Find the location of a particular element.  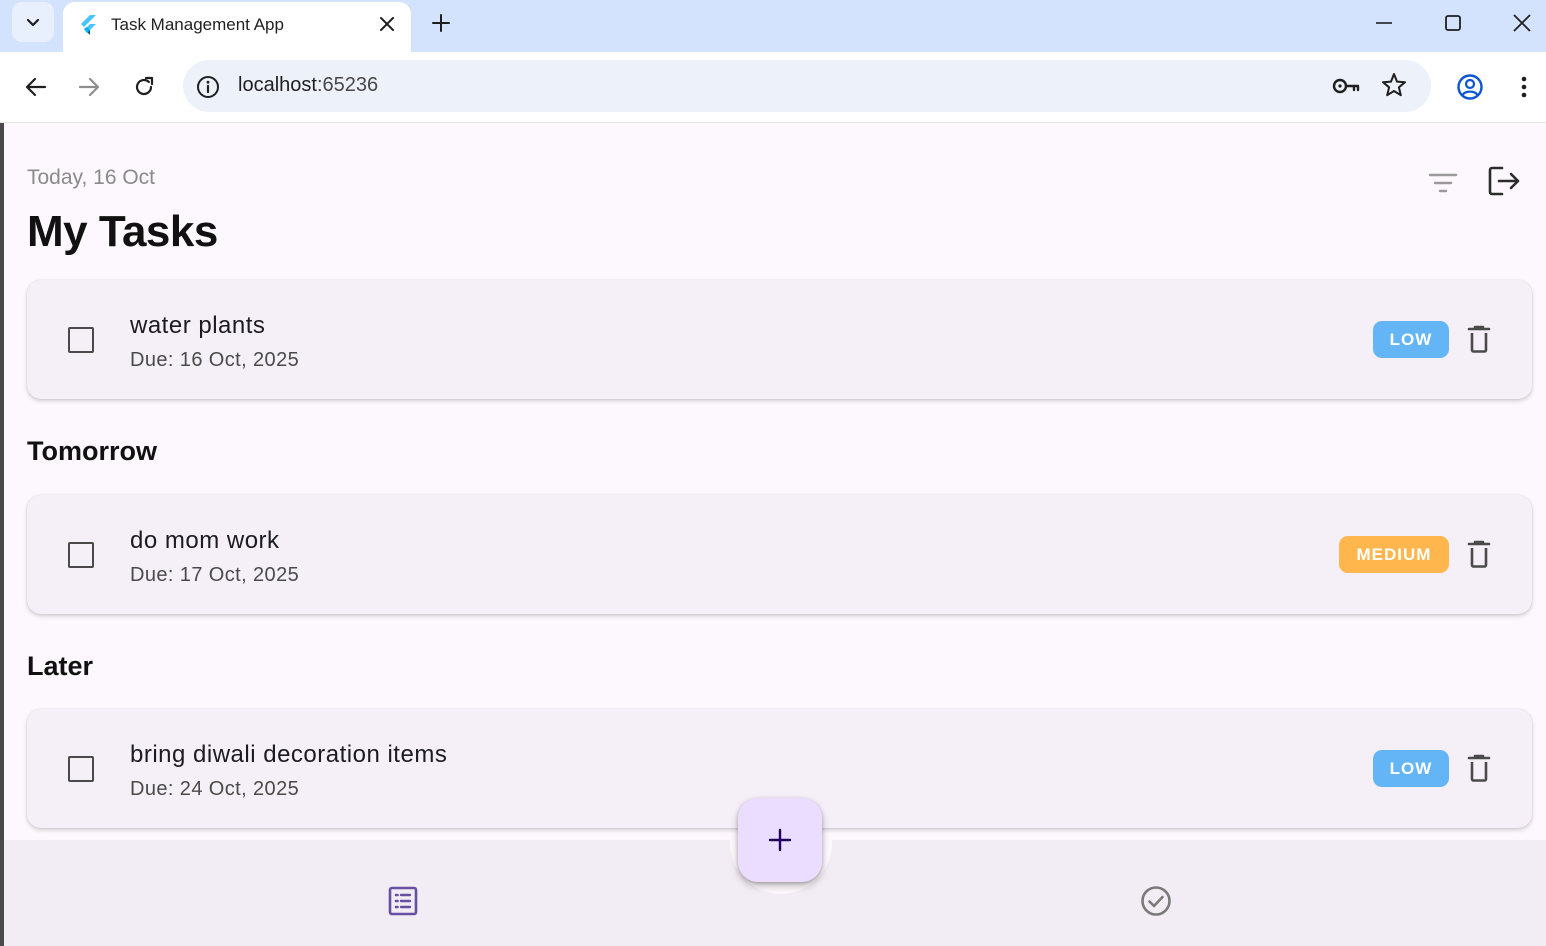

star-icon is located at coordinates (1394, 85).